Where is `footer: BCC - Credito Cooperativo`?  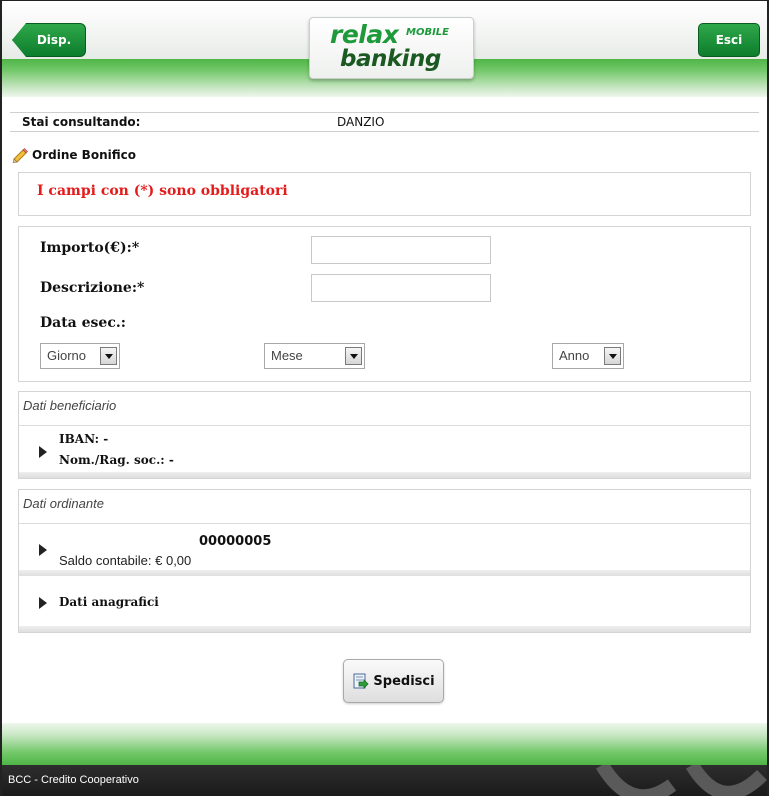
footer: BCC - Credito Cooperativo is located at coordinates (384, 780).